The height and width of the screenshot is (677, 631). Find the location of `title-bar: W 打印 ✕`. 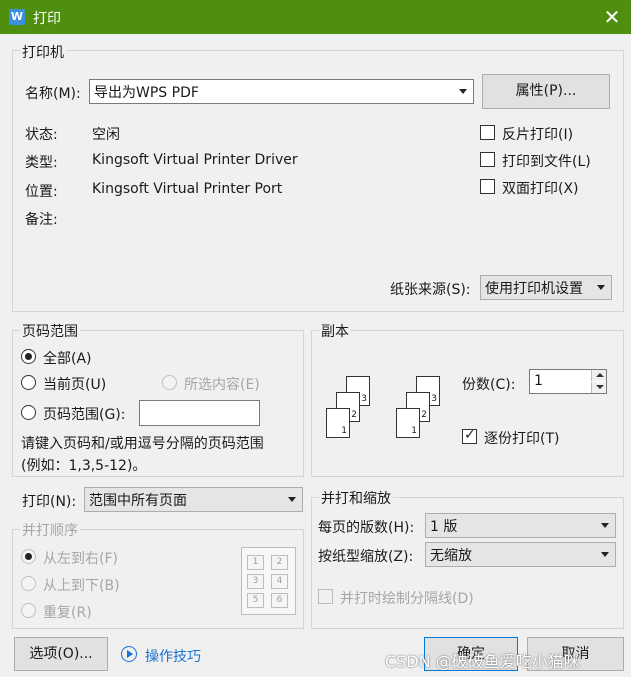

title-bar: W 打印 ✕ is located at coordinates (315, 17).